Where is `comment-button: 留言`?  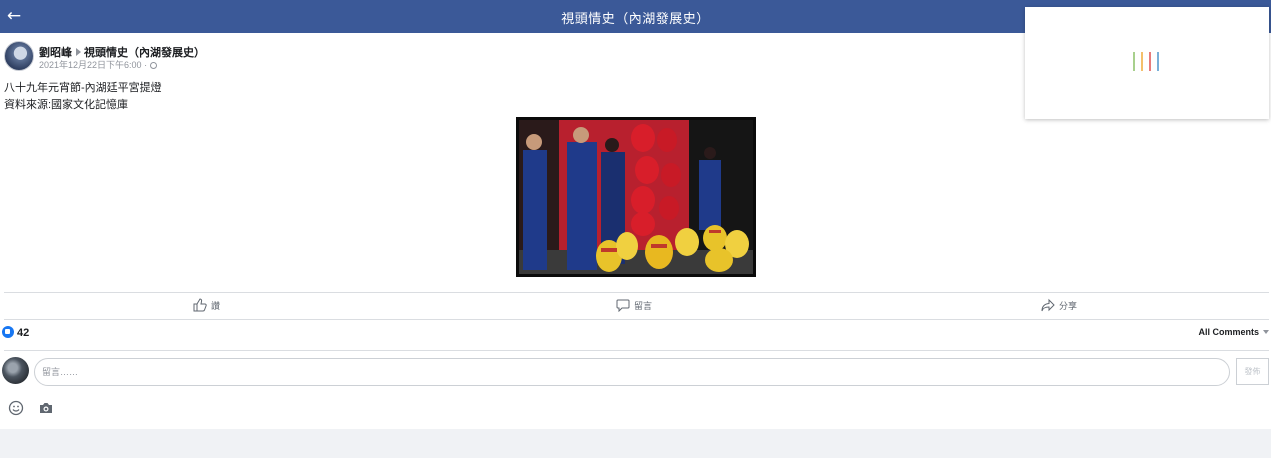 comment-button: 留言 is located at coordinates (634, 307).